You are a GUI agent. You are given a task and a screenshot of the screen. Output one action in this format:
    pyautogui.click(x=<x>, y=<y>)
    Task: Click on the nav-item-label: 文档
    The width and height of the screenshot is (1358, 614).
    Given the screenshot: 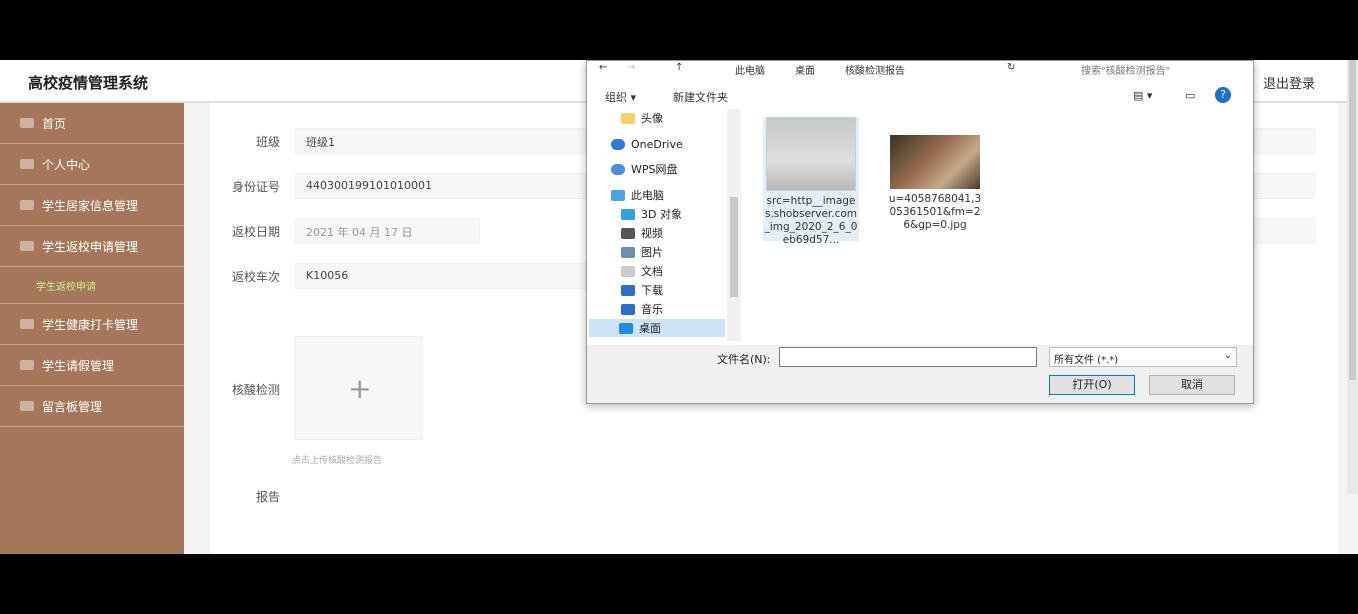 What is the action you would take?
    pyautogui.click(x=652, y=271)
    